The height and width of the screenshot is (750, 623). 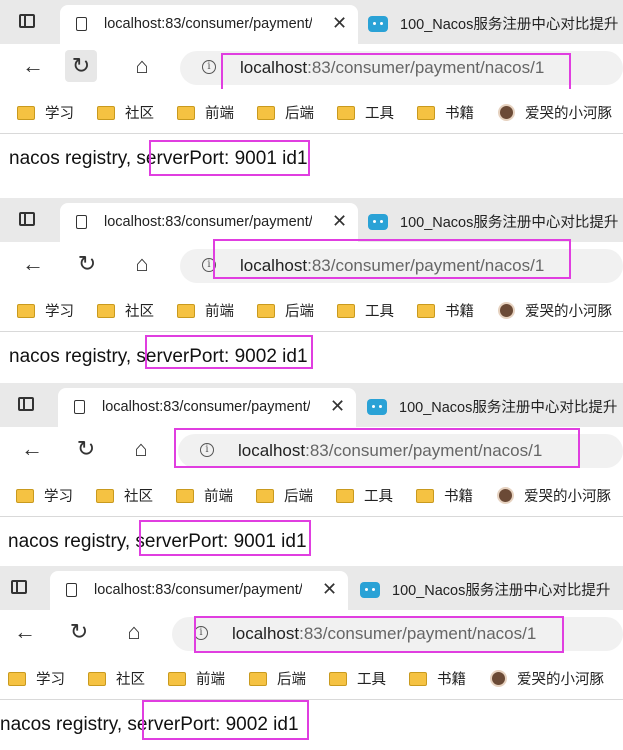 I want to click on page-content: nacos registry, serverPort: 9002 id1, so click(x=311, y=725).